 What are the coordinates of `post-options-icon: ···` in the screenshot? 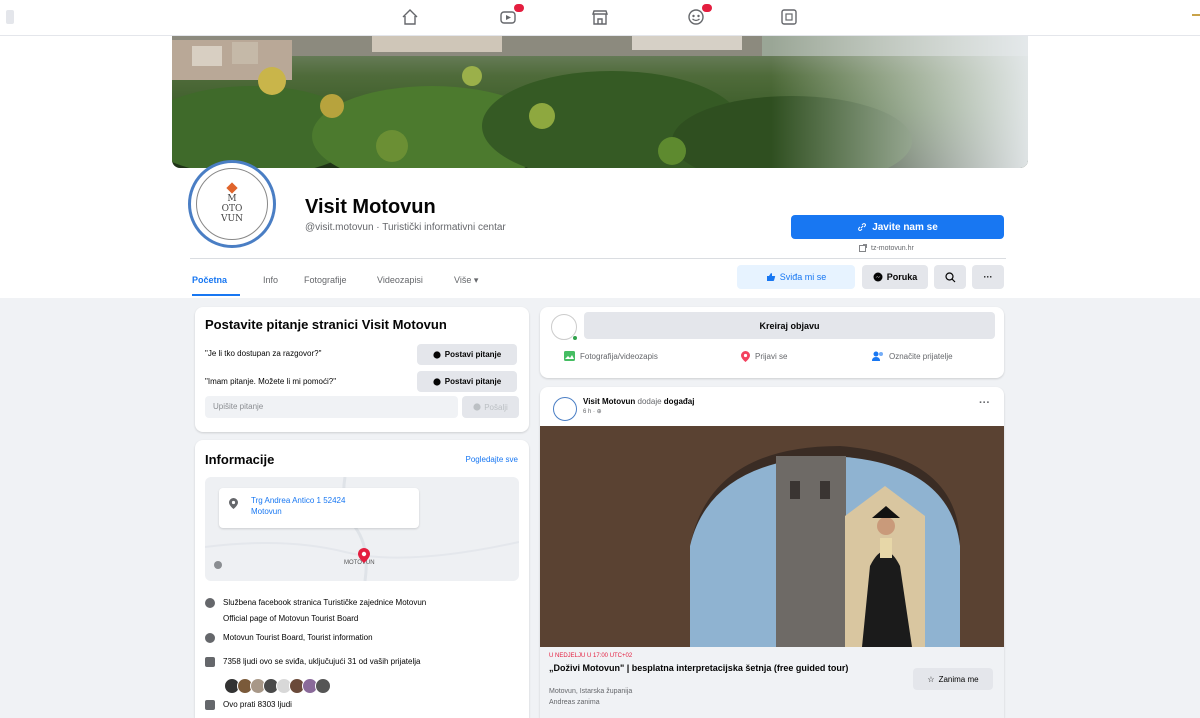 It's located at (984, 403).